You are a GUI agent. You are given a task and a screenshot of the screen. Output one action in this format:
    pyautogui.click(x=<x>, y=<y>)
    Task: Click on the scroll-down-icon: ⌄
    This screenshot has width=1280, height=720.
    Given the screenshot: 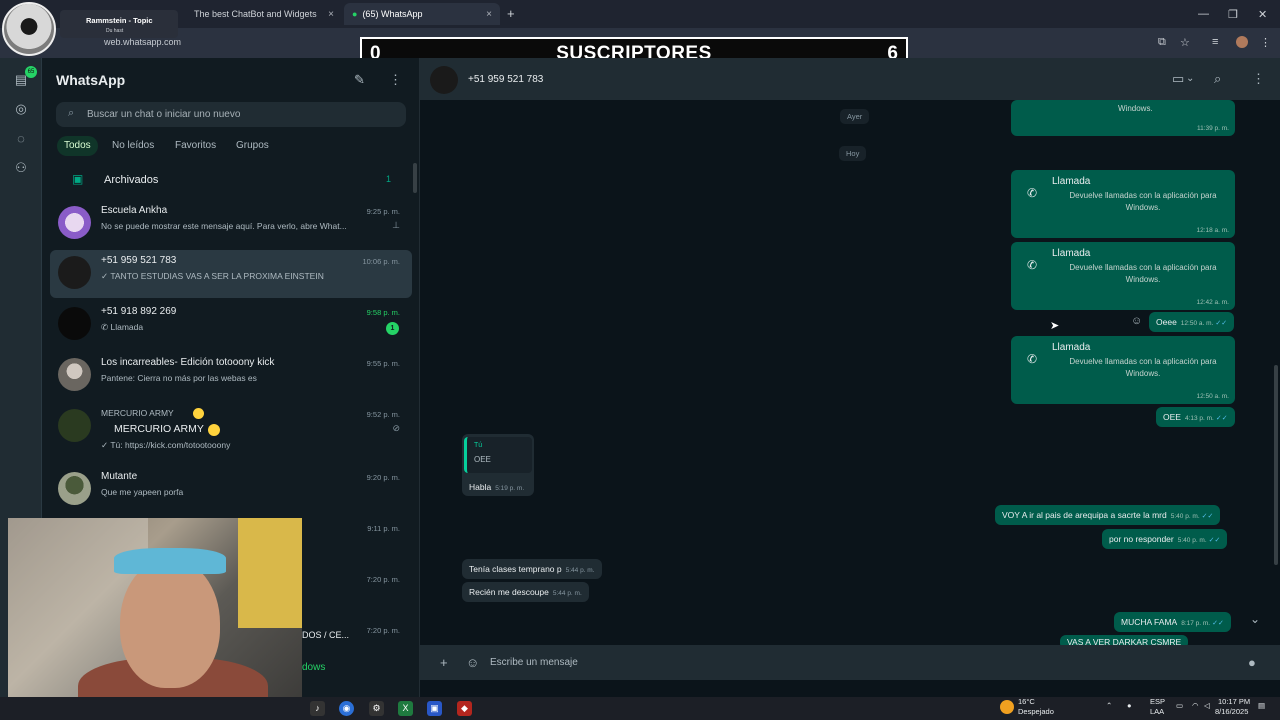 What is the action you would take?
    pyautogui.click(x=1255, y=619)
    